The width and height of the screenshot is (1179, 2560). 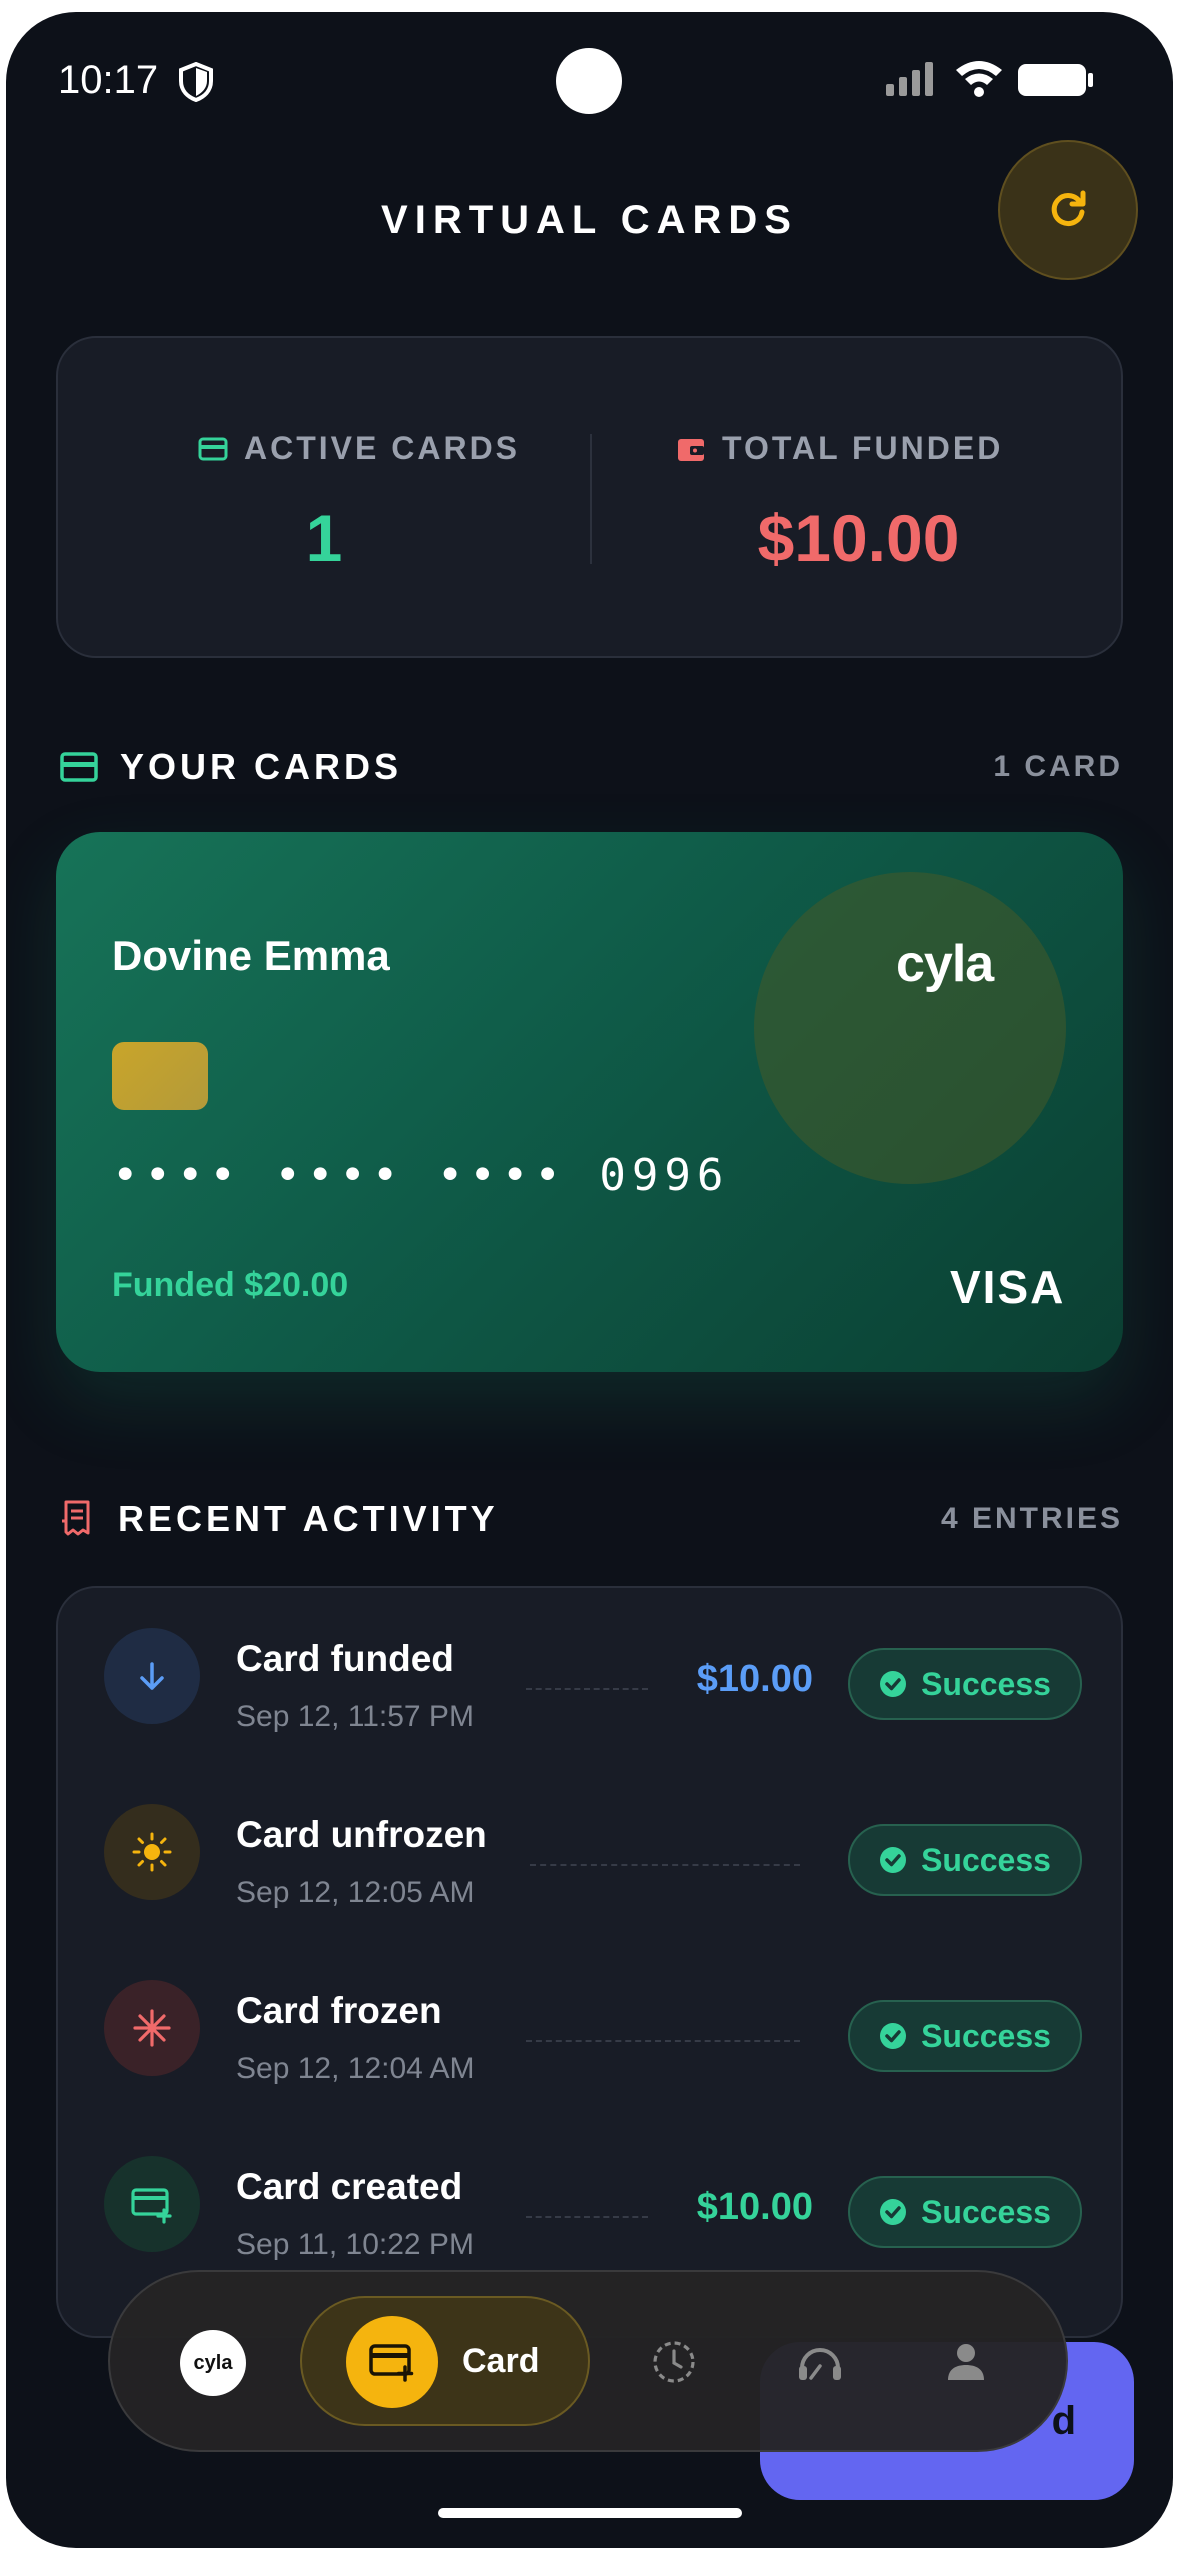 I want to click on activity-title: Card frozen, so click(x=339, y=2010).